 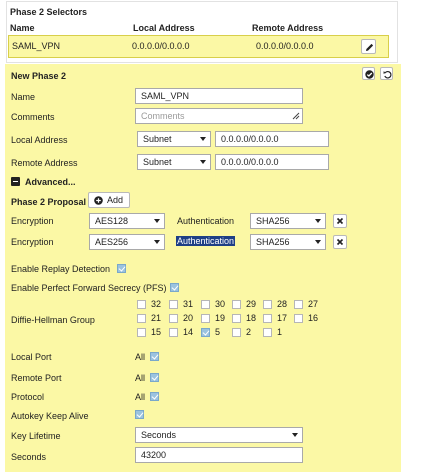 What do you see at coordinates (236, 332) in the screenshot?
I see `dh-group-2-checkbox` at bounding box center [236, 332].